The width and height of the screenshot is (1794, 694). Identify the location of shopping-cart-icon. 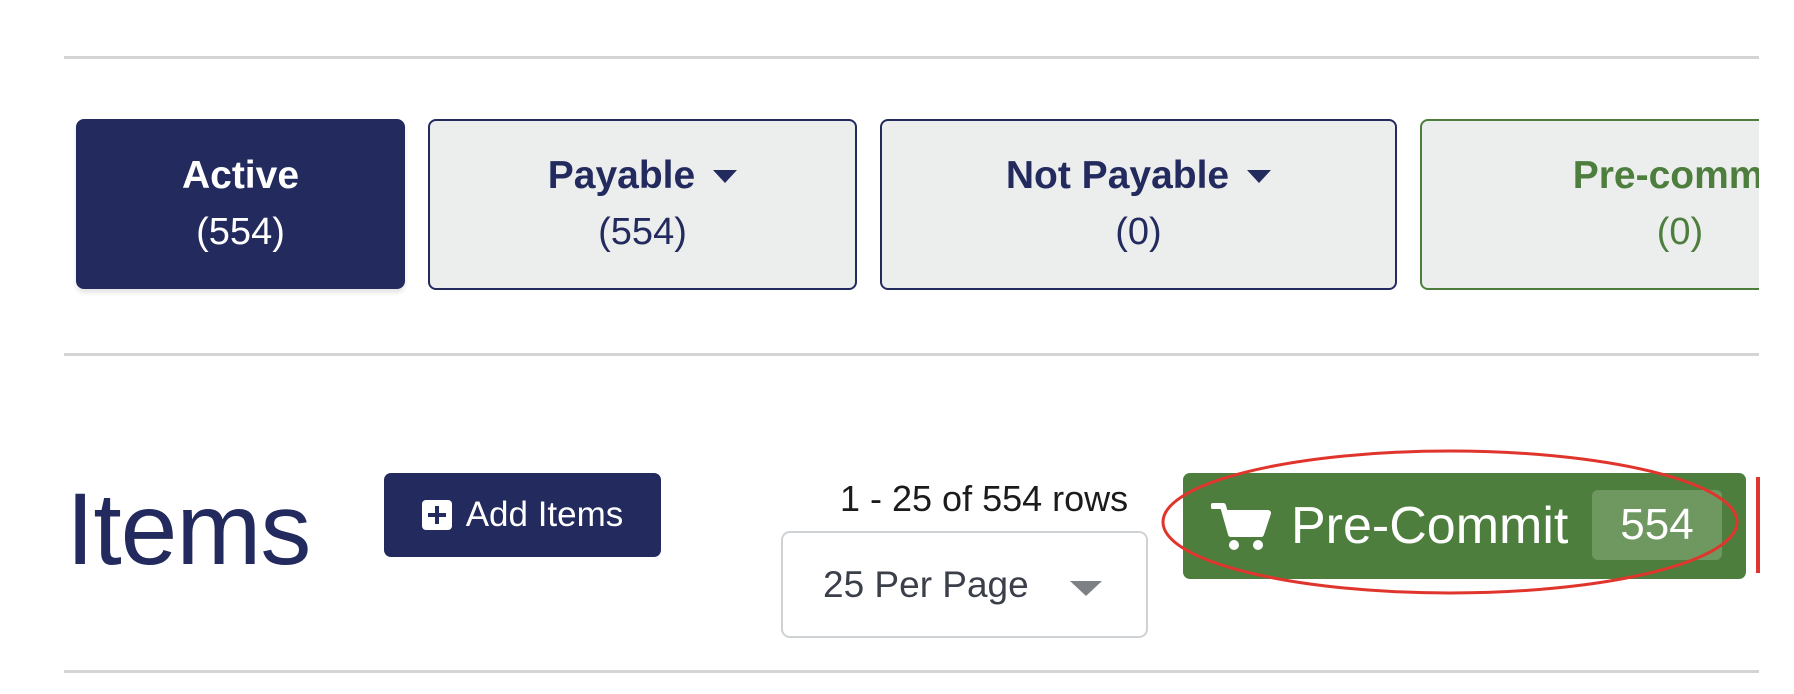
(1241, 526).